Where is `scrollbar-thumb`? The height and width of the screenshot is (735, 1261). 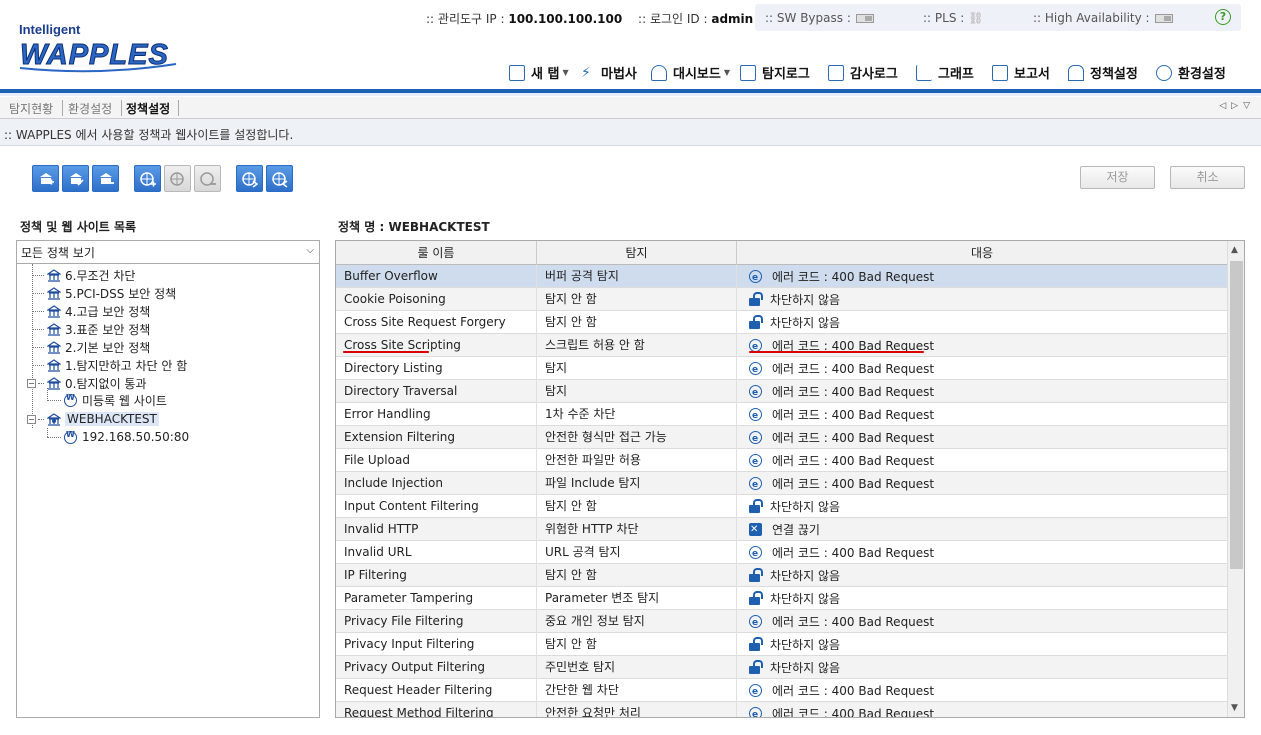
scrollbar-thumb is located at coordinates (1236, 415).